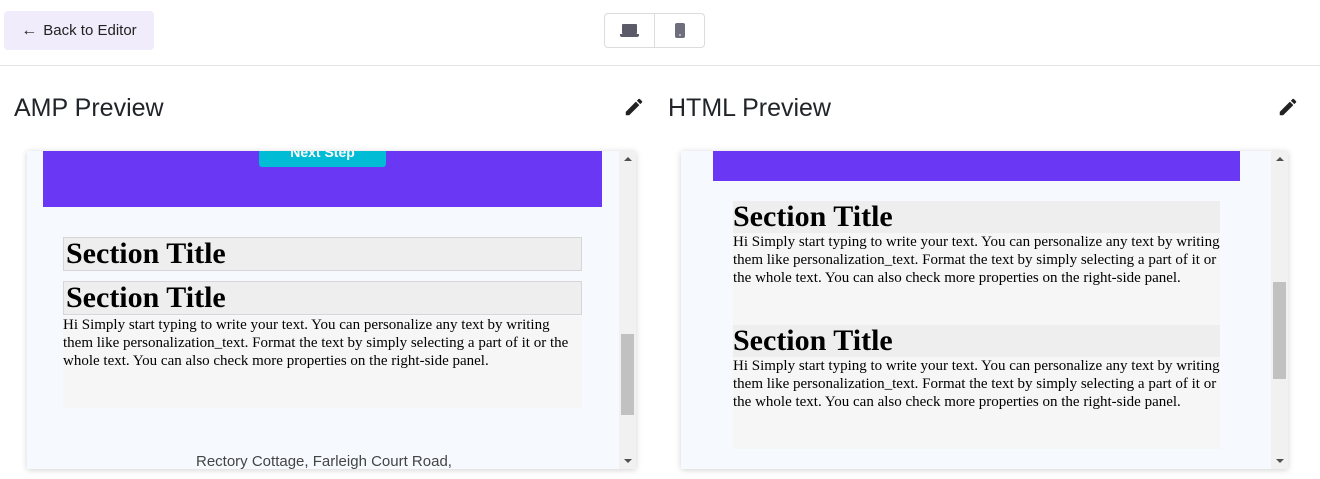 The image size is (1320, 479). I want to click on html-edit-pencil-icon, so click(1288, 107).